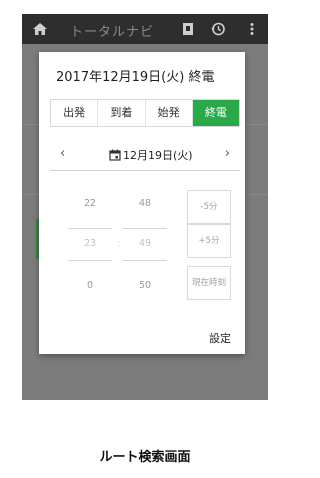 Image resolution: width=320 pixels, height=478 pixels. What do you see at coordinates (135, 77) in the screenshot?
I see `dialog-title: 2017年12月19日(火) 終電` at bounding box center [135, 77].